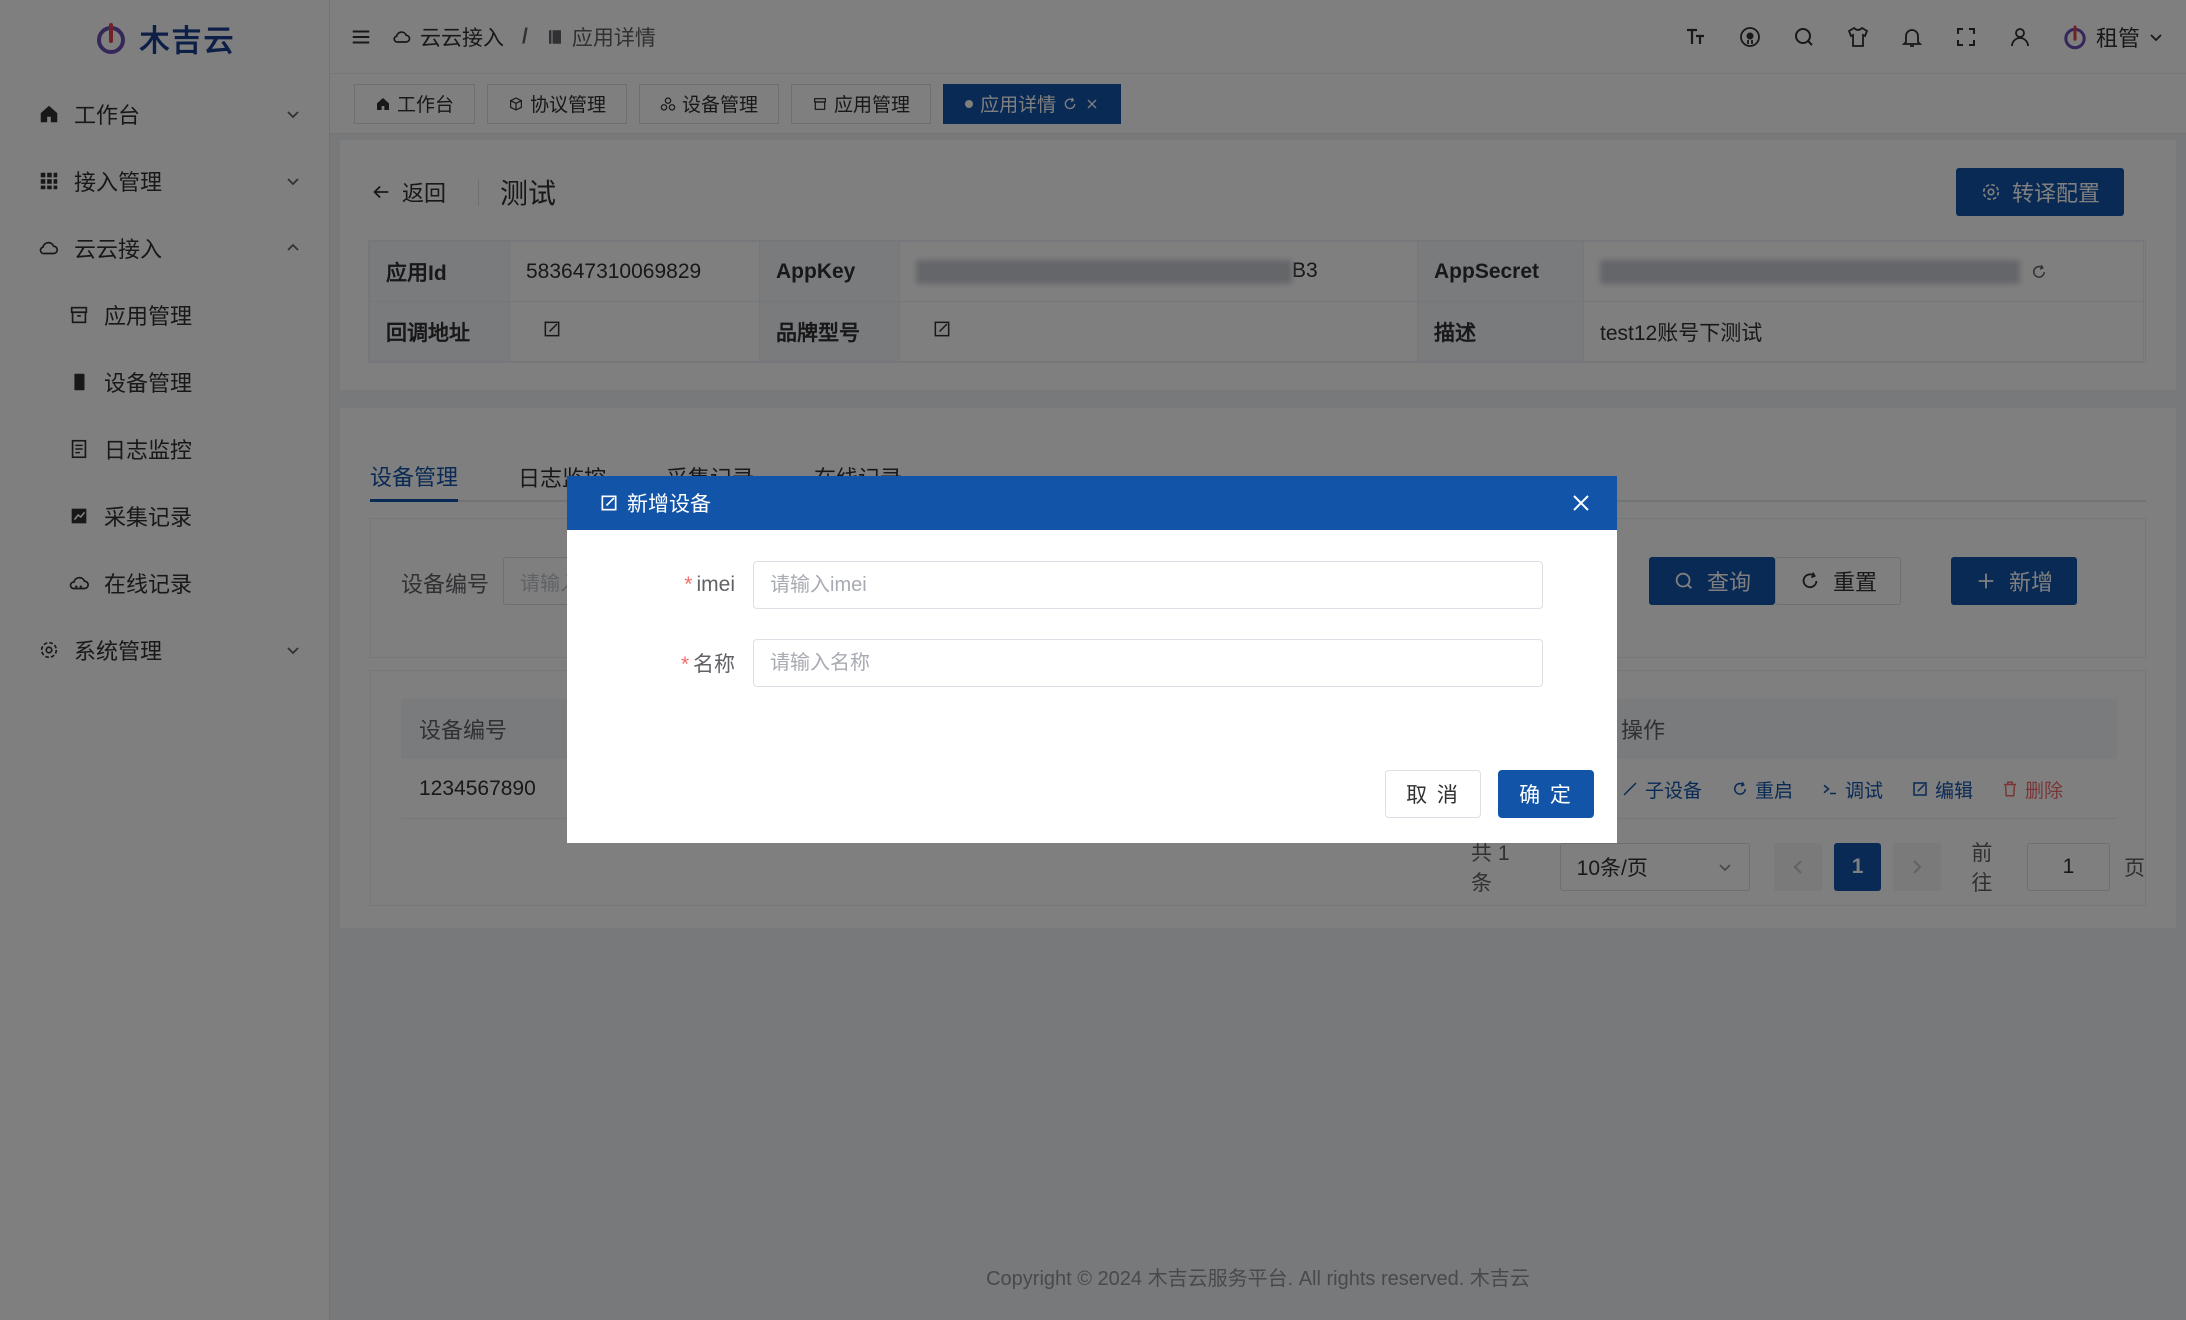 Image resolution: width=2186 pixels, height=1320 pixels. What do you see at coordinates (1581, 503) in the screenshot?
I see `close-icon` at bounding box center [1581, 503].